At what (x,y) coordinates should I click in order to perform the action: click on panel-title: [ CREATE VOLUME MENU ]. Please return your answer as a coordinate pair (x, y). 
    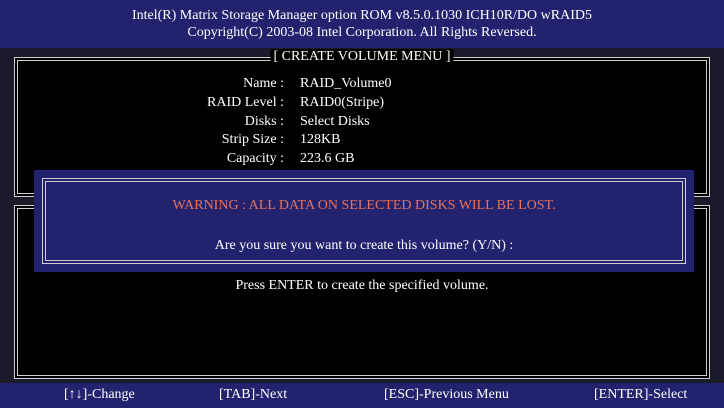
    Looking at the image, I should click on (362, 57).